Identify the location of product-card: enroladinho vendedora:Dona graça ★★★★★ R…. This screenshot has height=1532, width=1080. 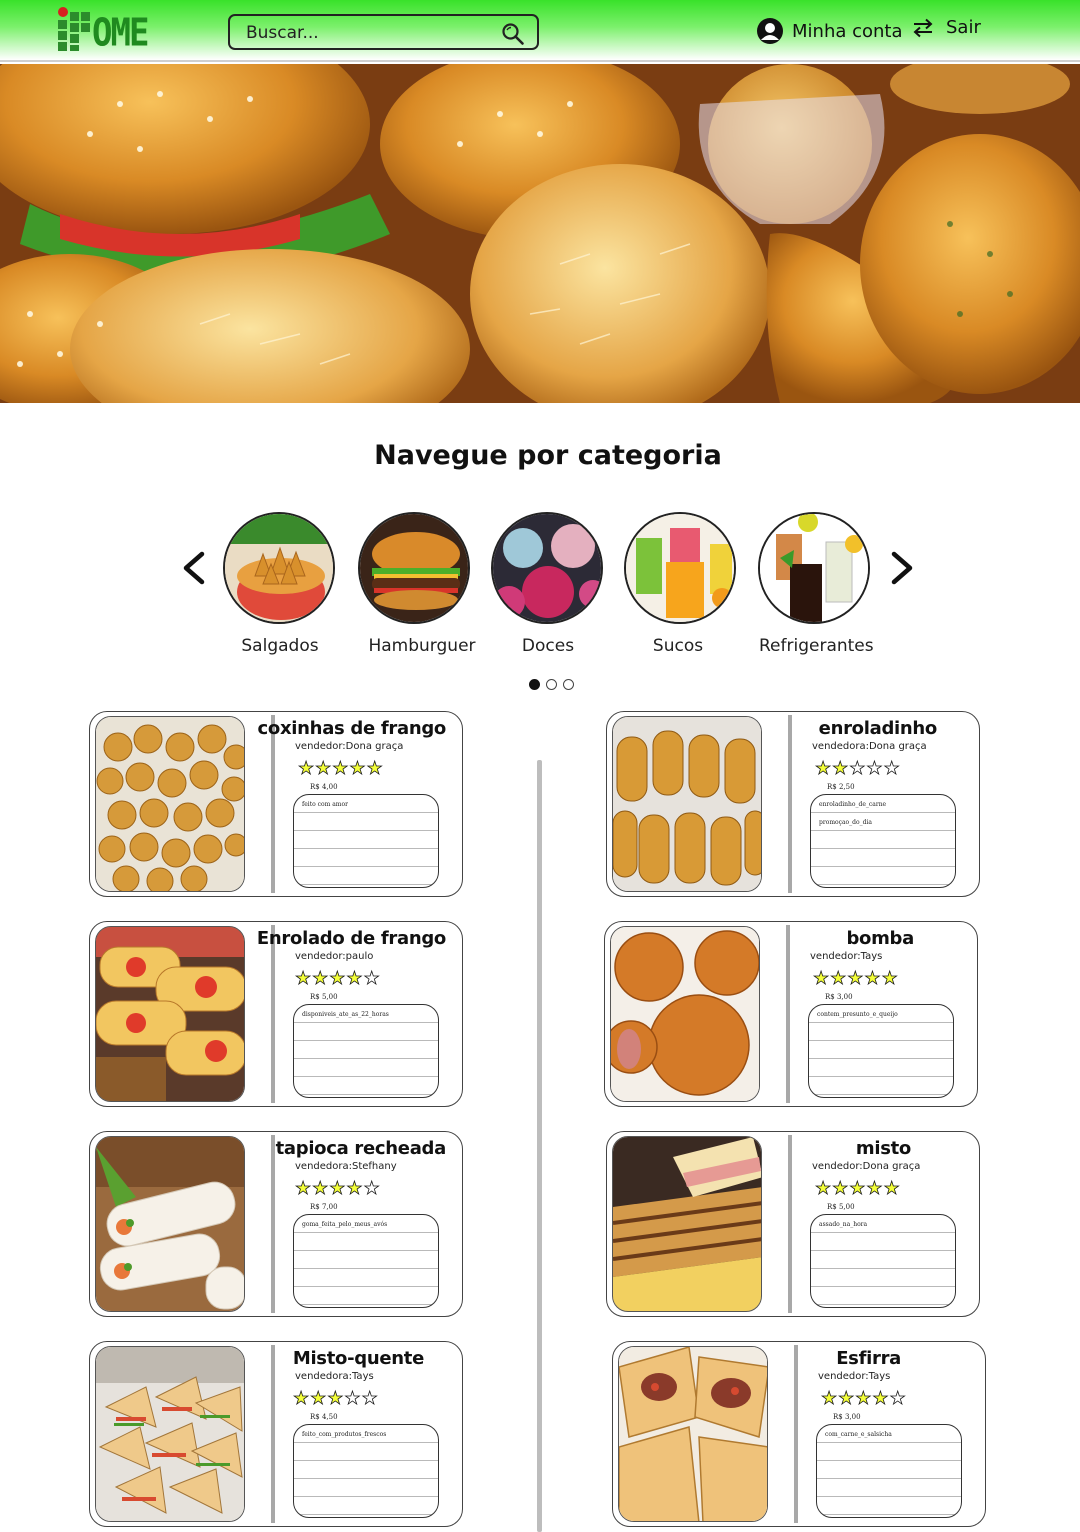
(793, 804).